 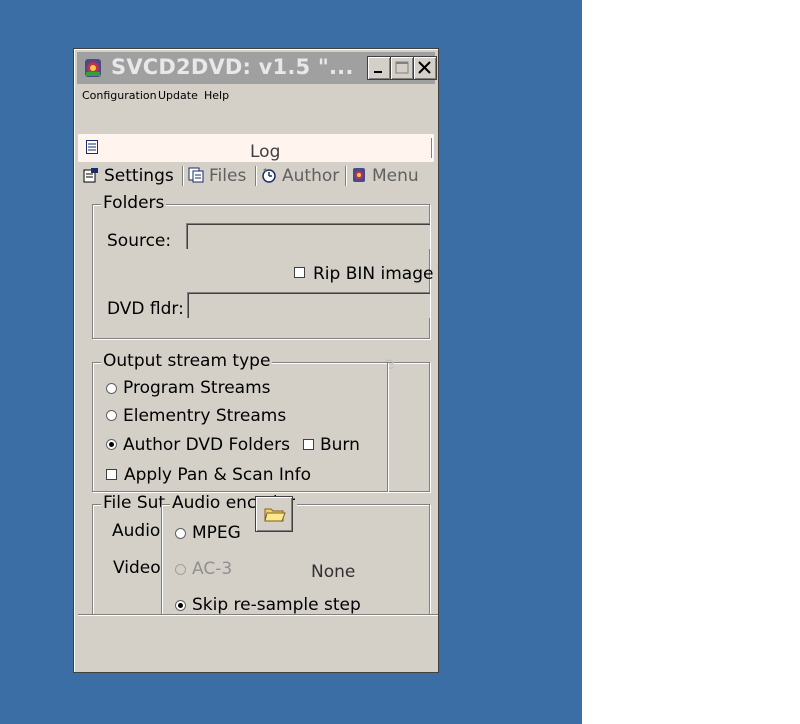 I want to click on author-dvd-folders-radio, so click(x=111, y=444).